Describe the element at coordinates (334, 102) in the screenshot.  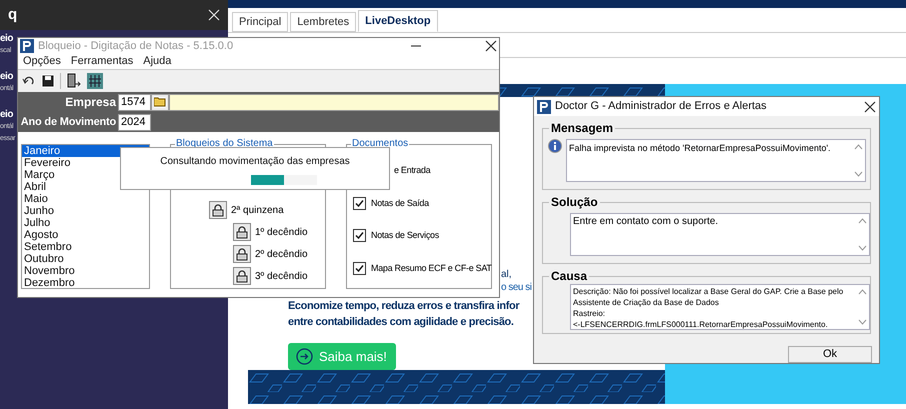
I see `company-name-field` at that location.